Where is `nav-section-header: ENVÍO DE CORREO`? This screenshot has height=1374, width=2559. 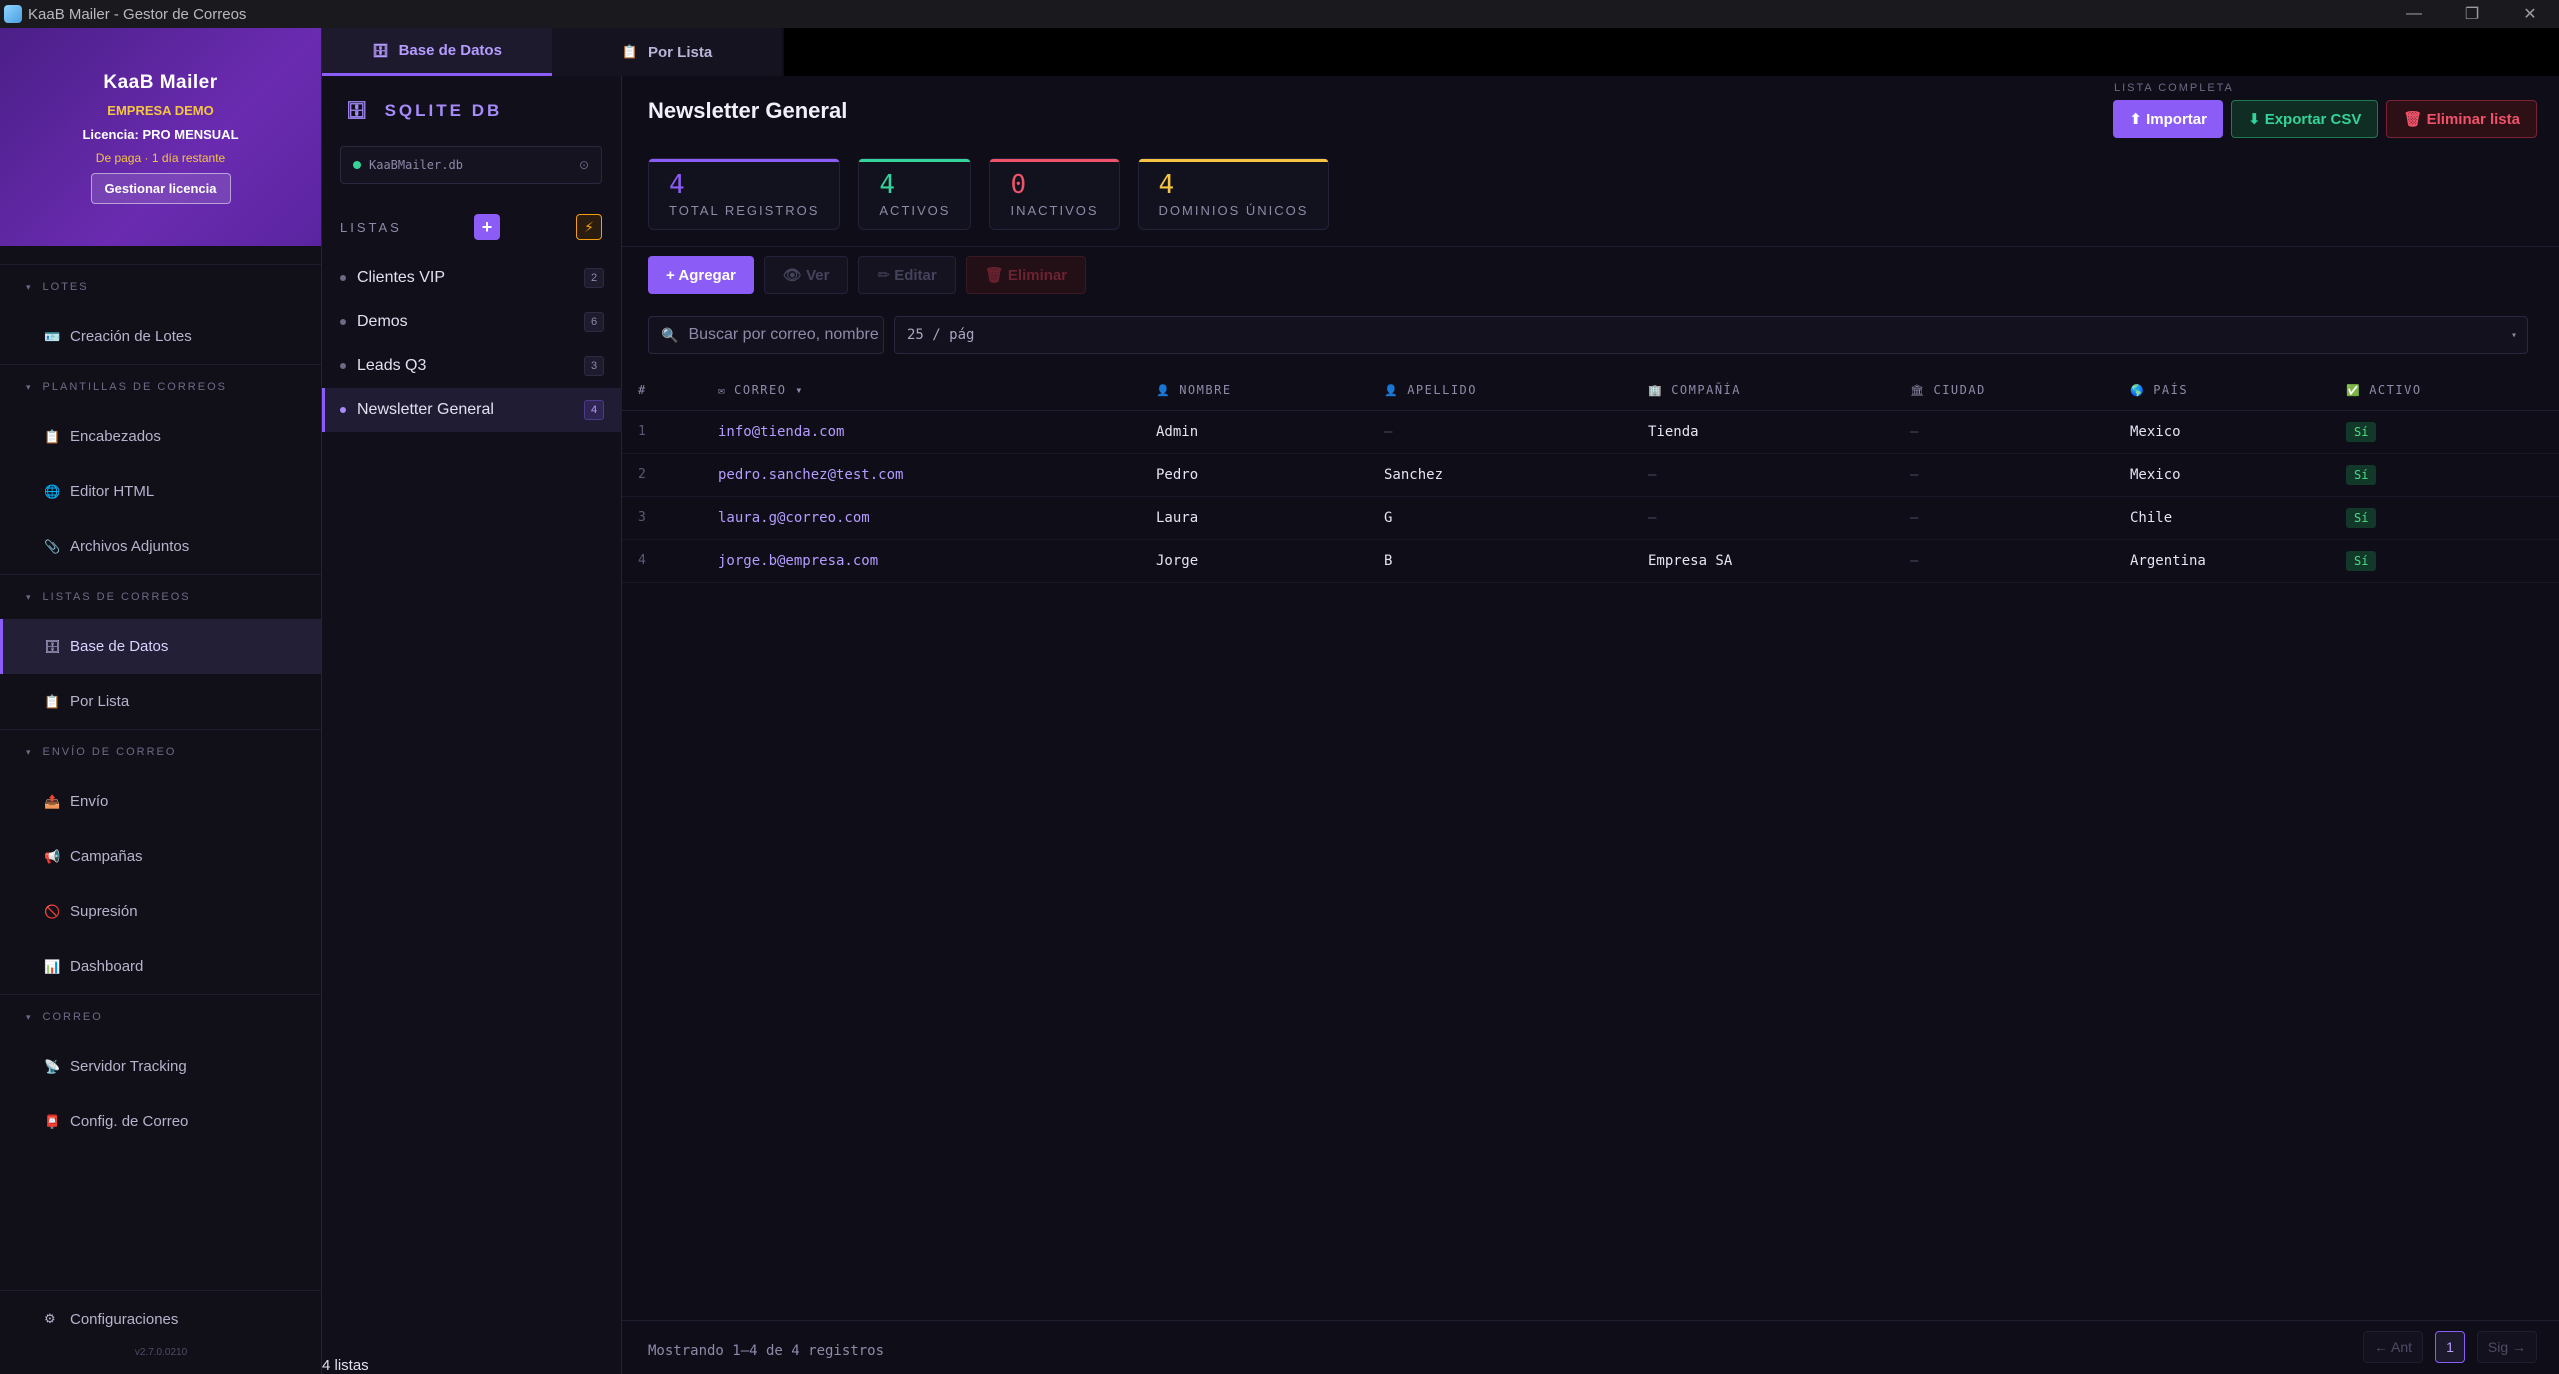 nav-section-header: ENVÍO DE CORREO is located at coordinates (160, 752).